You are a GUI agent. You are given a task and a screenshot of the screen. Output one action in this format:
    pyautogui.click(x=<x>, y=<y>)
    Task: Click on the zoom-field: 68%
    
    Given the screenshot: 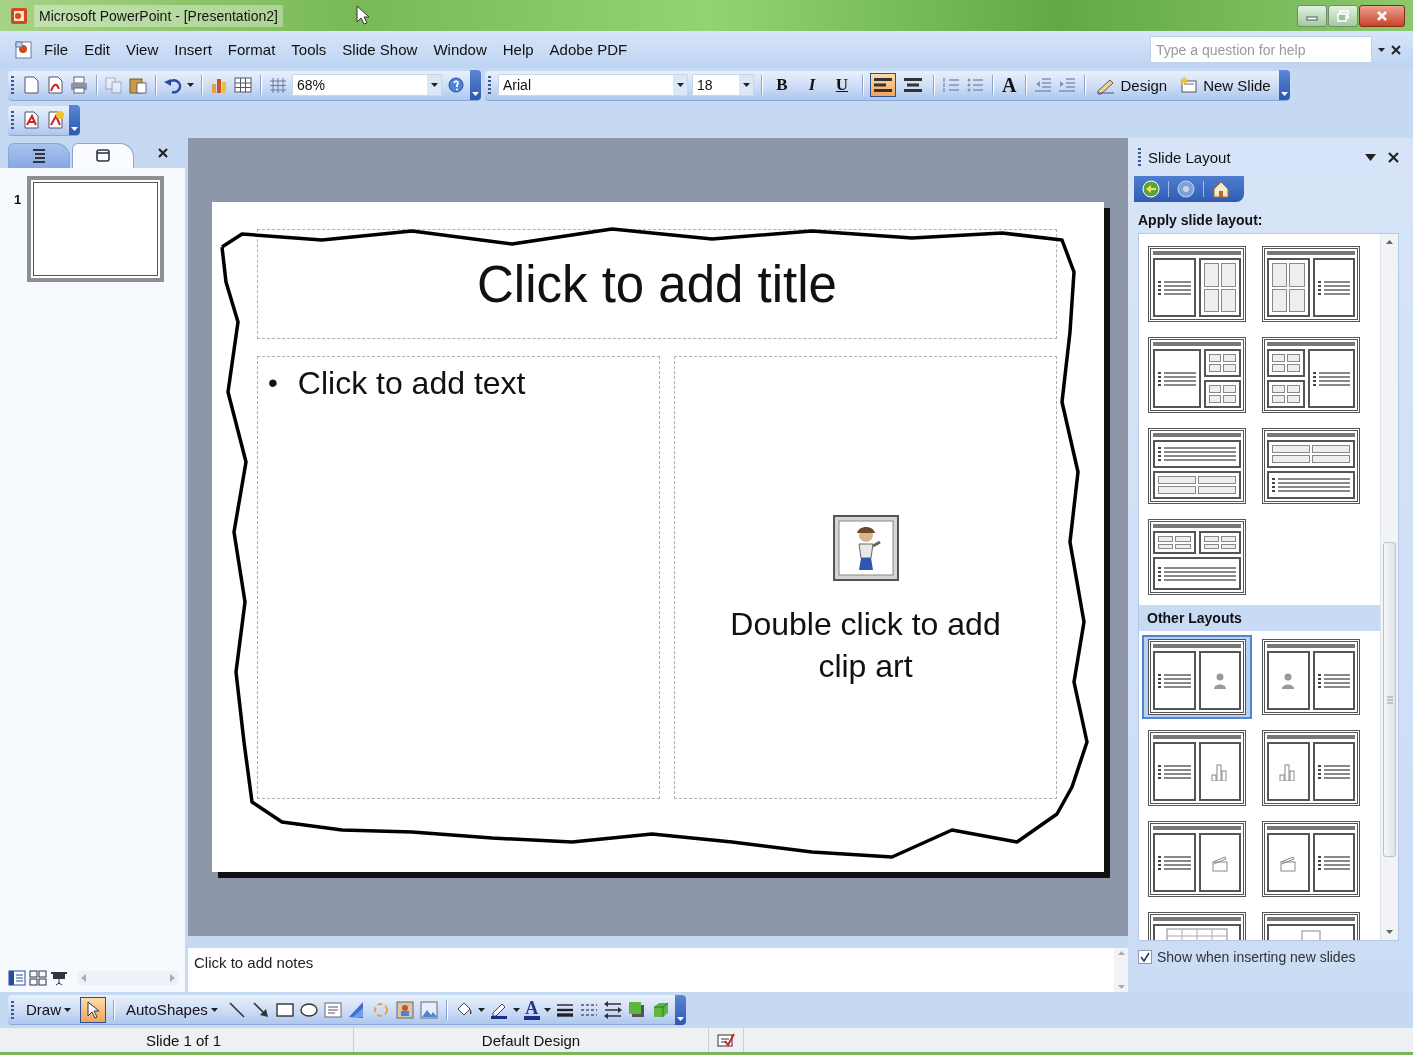 What is the action you would take?
    pyautogui.click(x=367, y=85)
    